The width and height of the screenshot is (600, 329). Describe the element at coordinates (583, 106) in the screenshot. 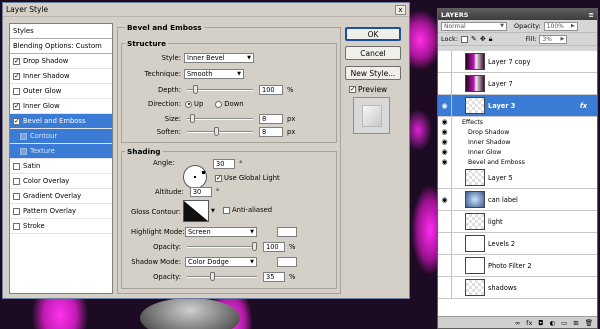

I see `fx-badge-icon: fx` at that location.